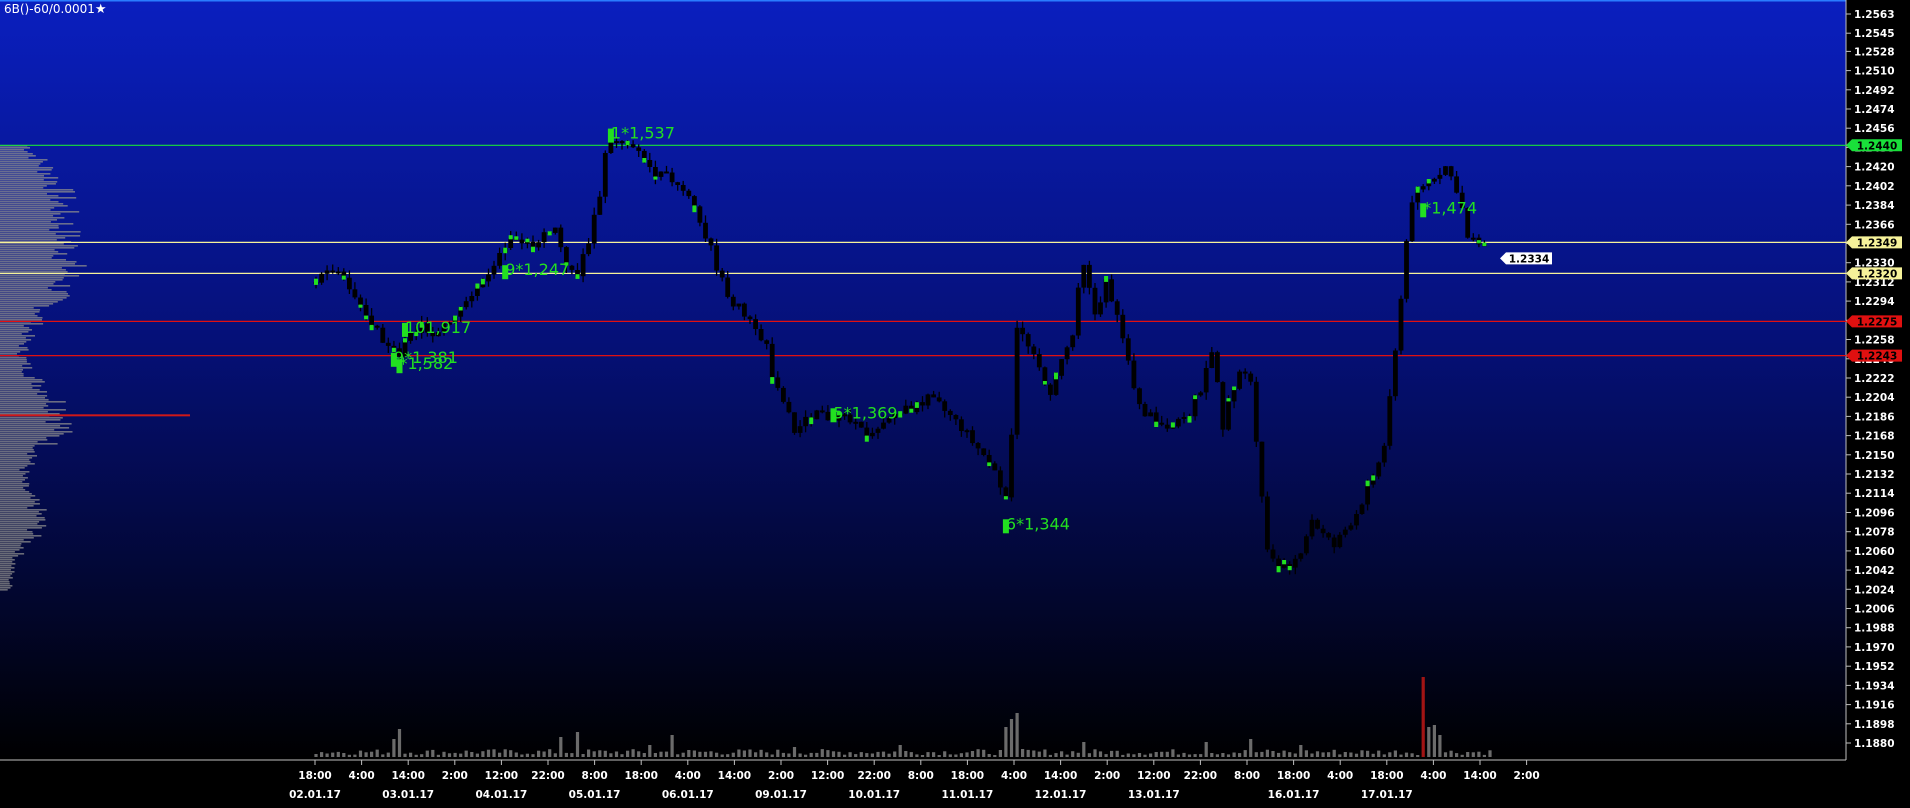 The width and height of the screenshot is (1910, 808). I want to click on cluster-annotation: 101,917, so click(438, 327).